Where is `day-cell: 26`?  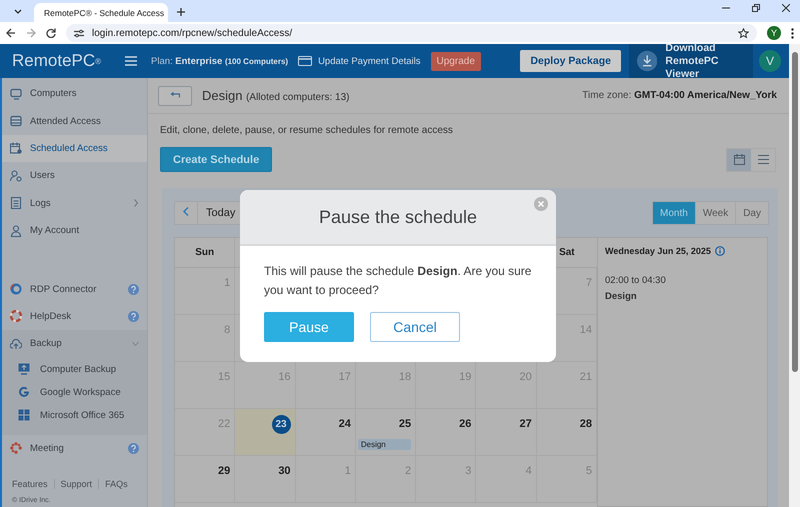
day-cell: 26 is located at coordinates (446, 432).